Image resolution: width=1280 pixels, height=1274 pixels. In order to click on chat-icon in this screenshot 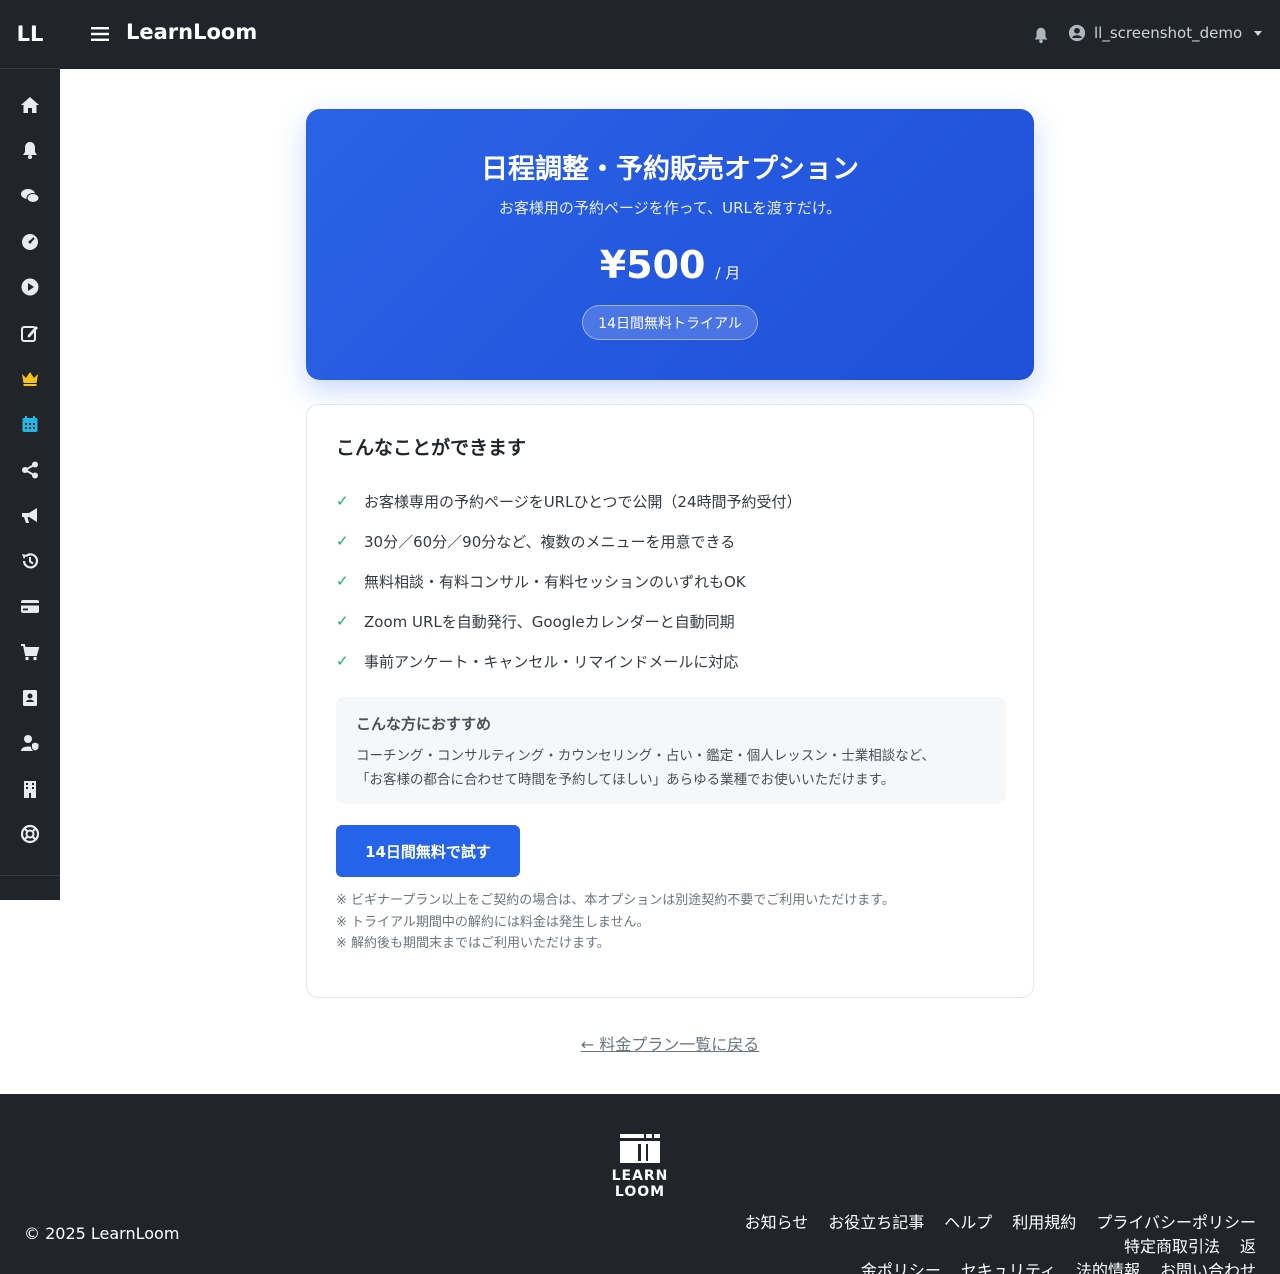, I will do `click(30, 195)`.